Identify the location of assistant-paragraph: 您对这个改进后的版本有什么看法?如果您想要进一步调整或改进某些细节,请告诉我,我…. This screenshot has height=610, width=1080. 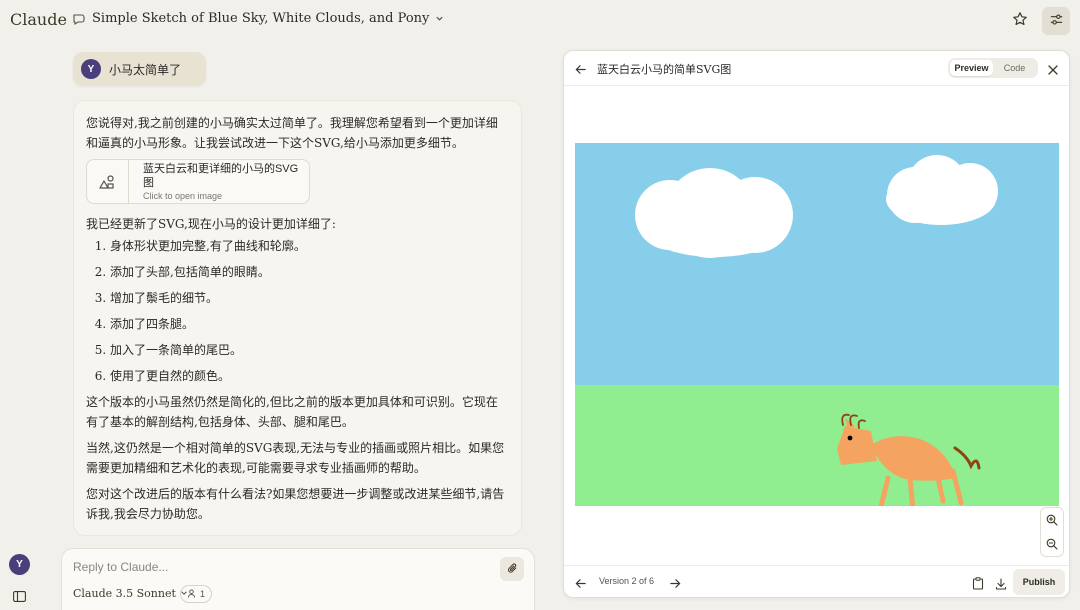
(295, 504).